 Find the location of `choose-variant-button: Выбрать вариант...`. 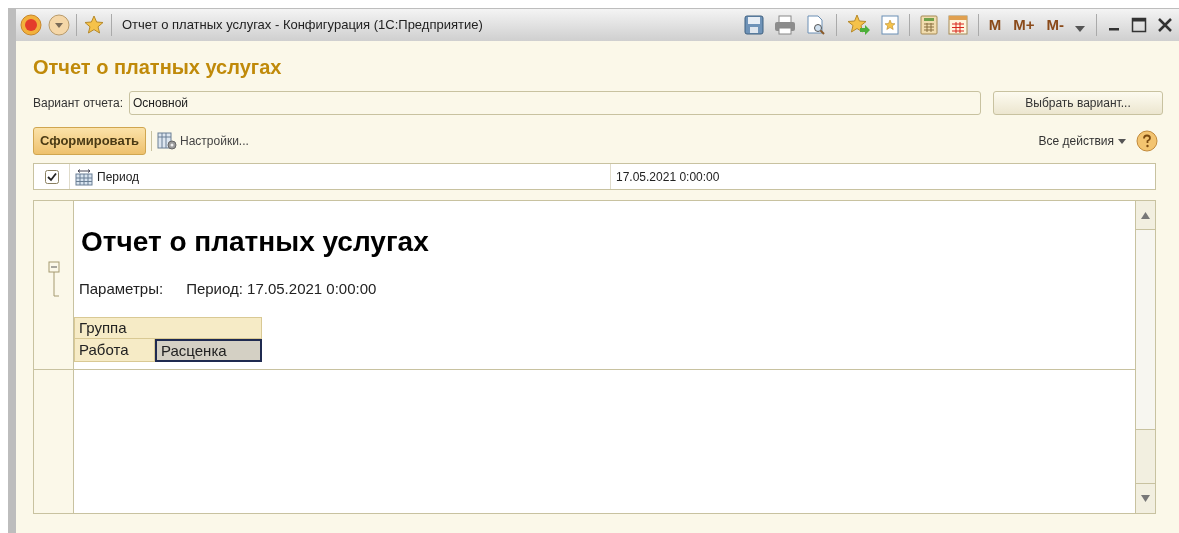

choose-variant-button: Выбрать вариант... is located at coordinates (1078, 103).